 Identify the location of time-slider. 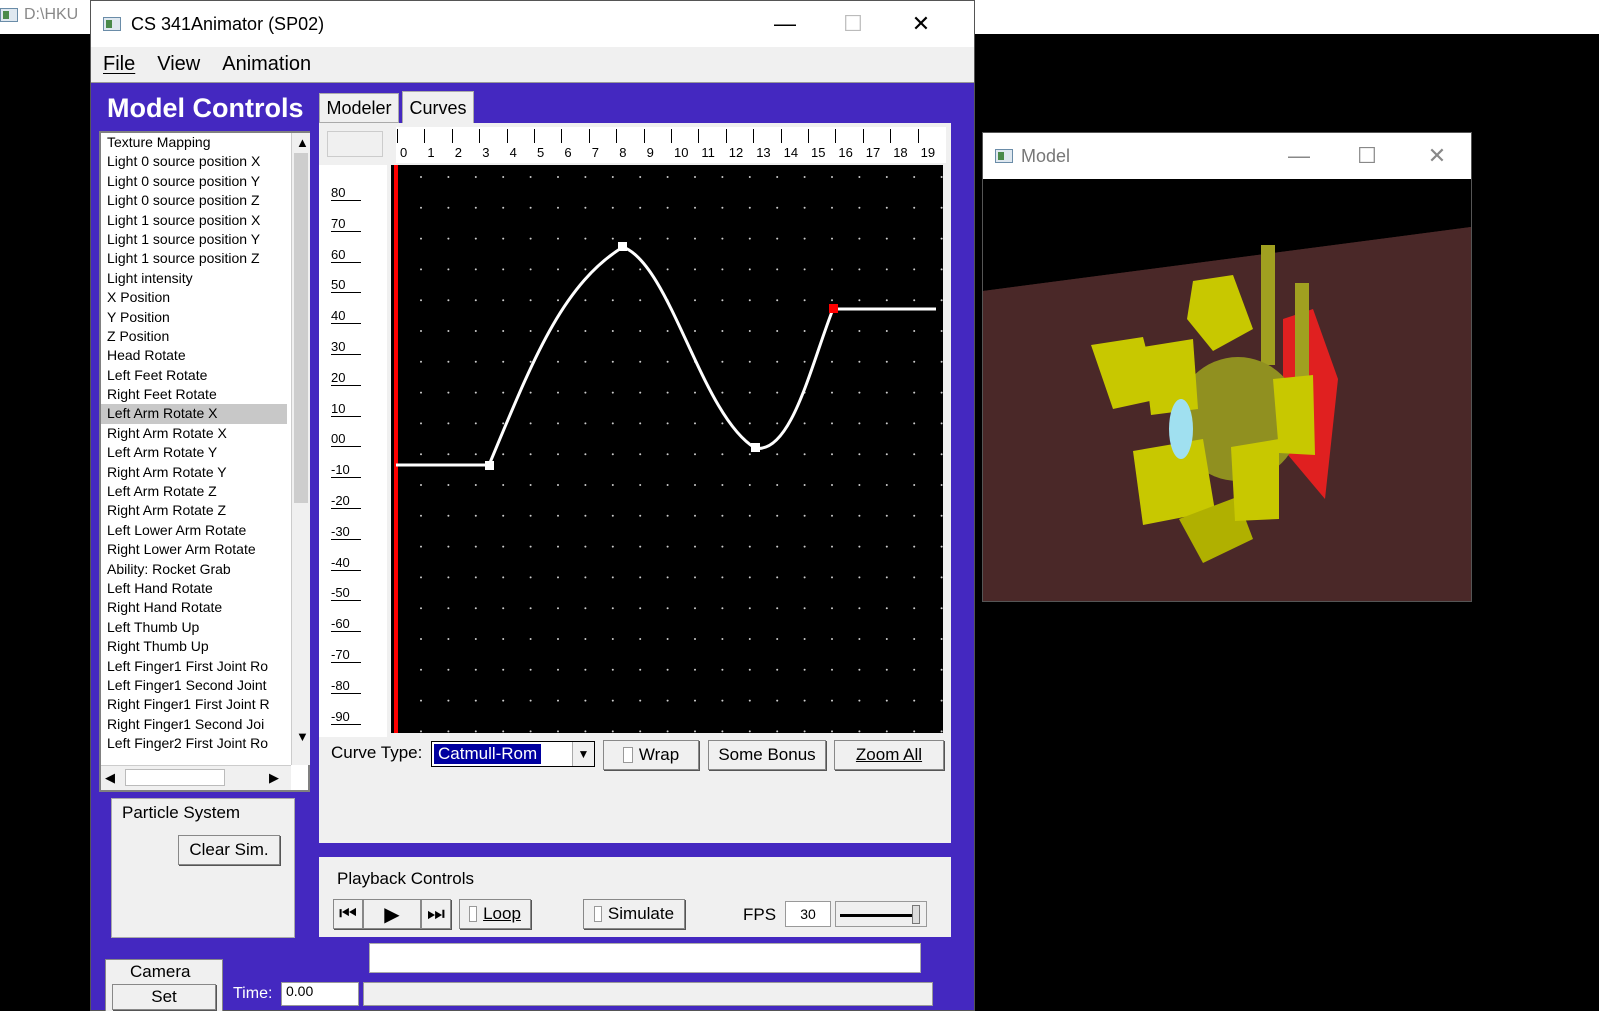
(648, 994).